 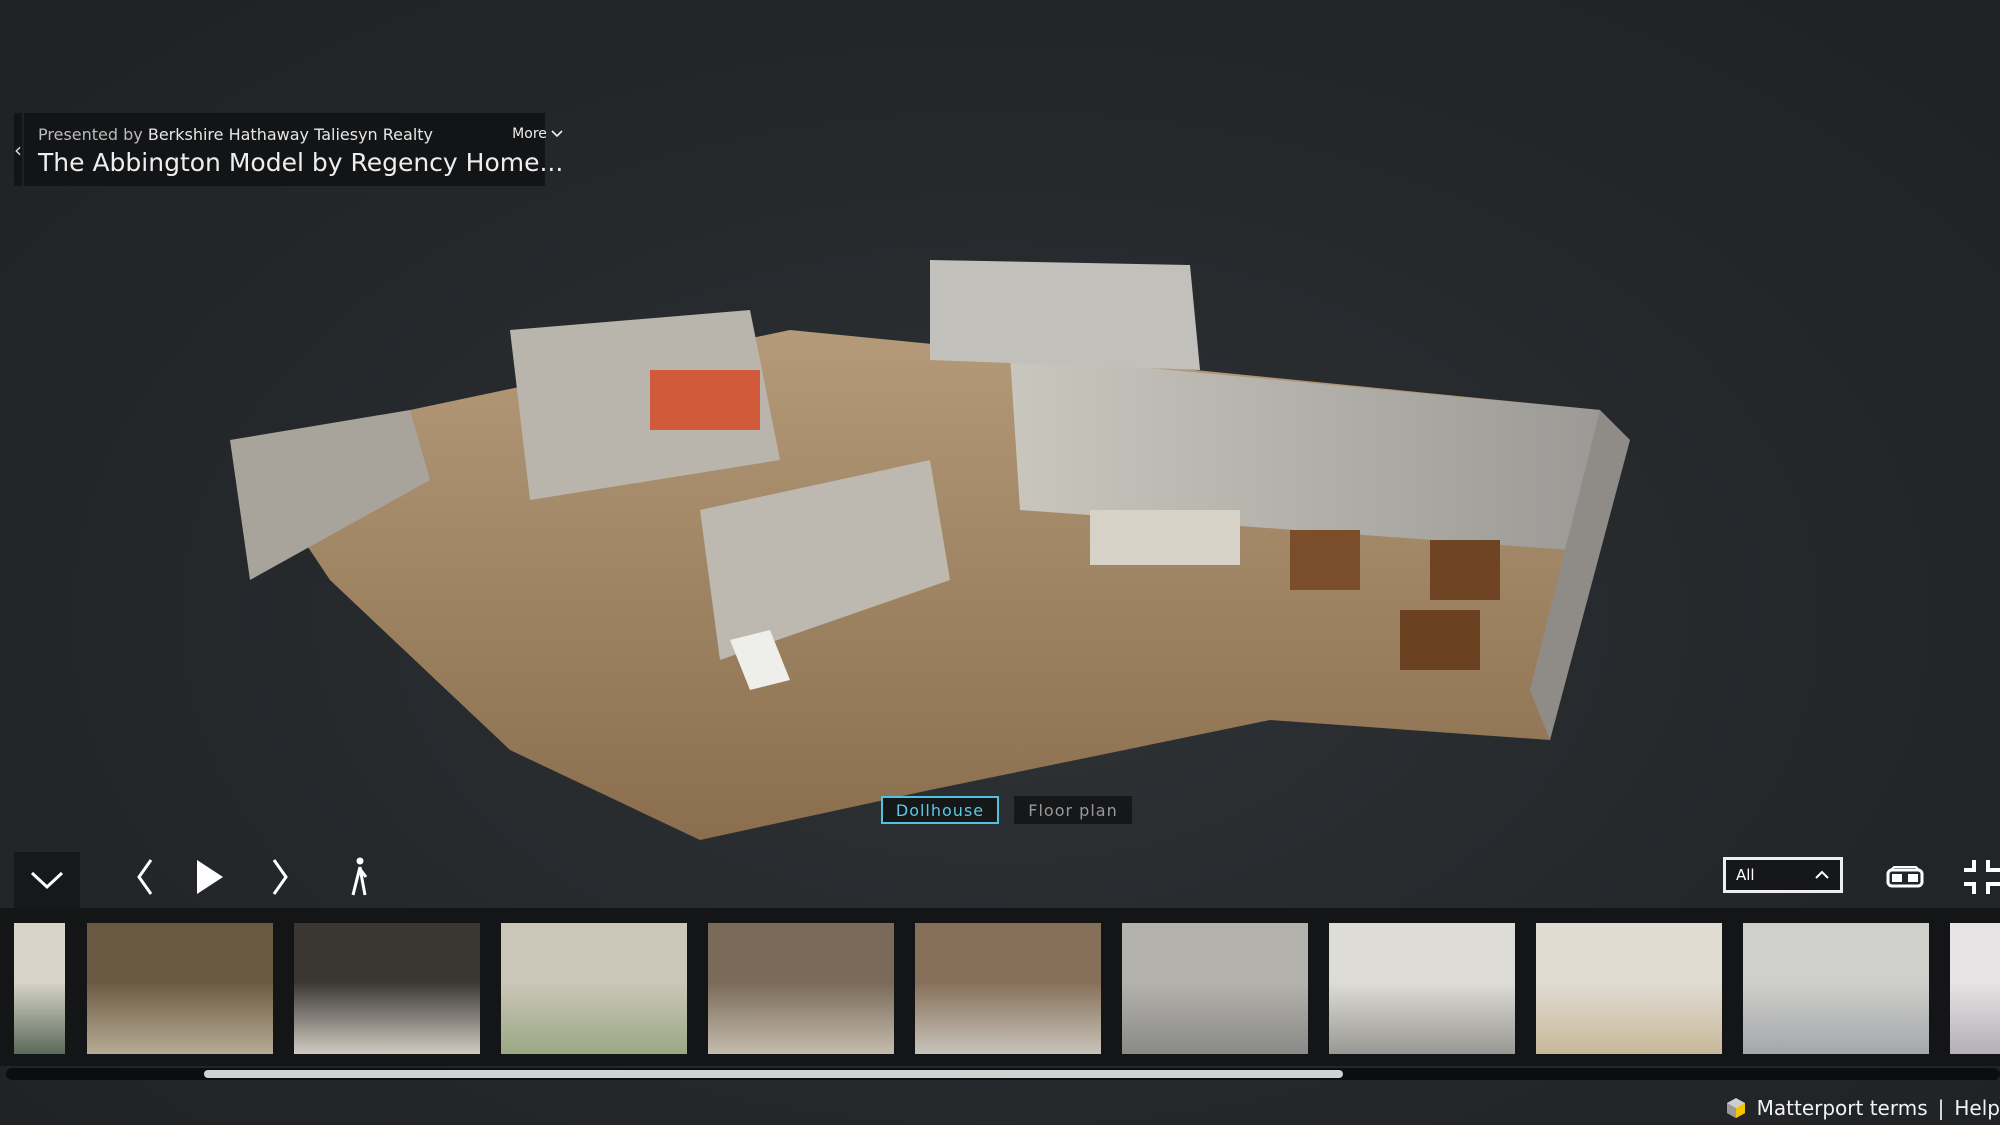 I want to click on walkthrough-button, so click(x=360, y=877).